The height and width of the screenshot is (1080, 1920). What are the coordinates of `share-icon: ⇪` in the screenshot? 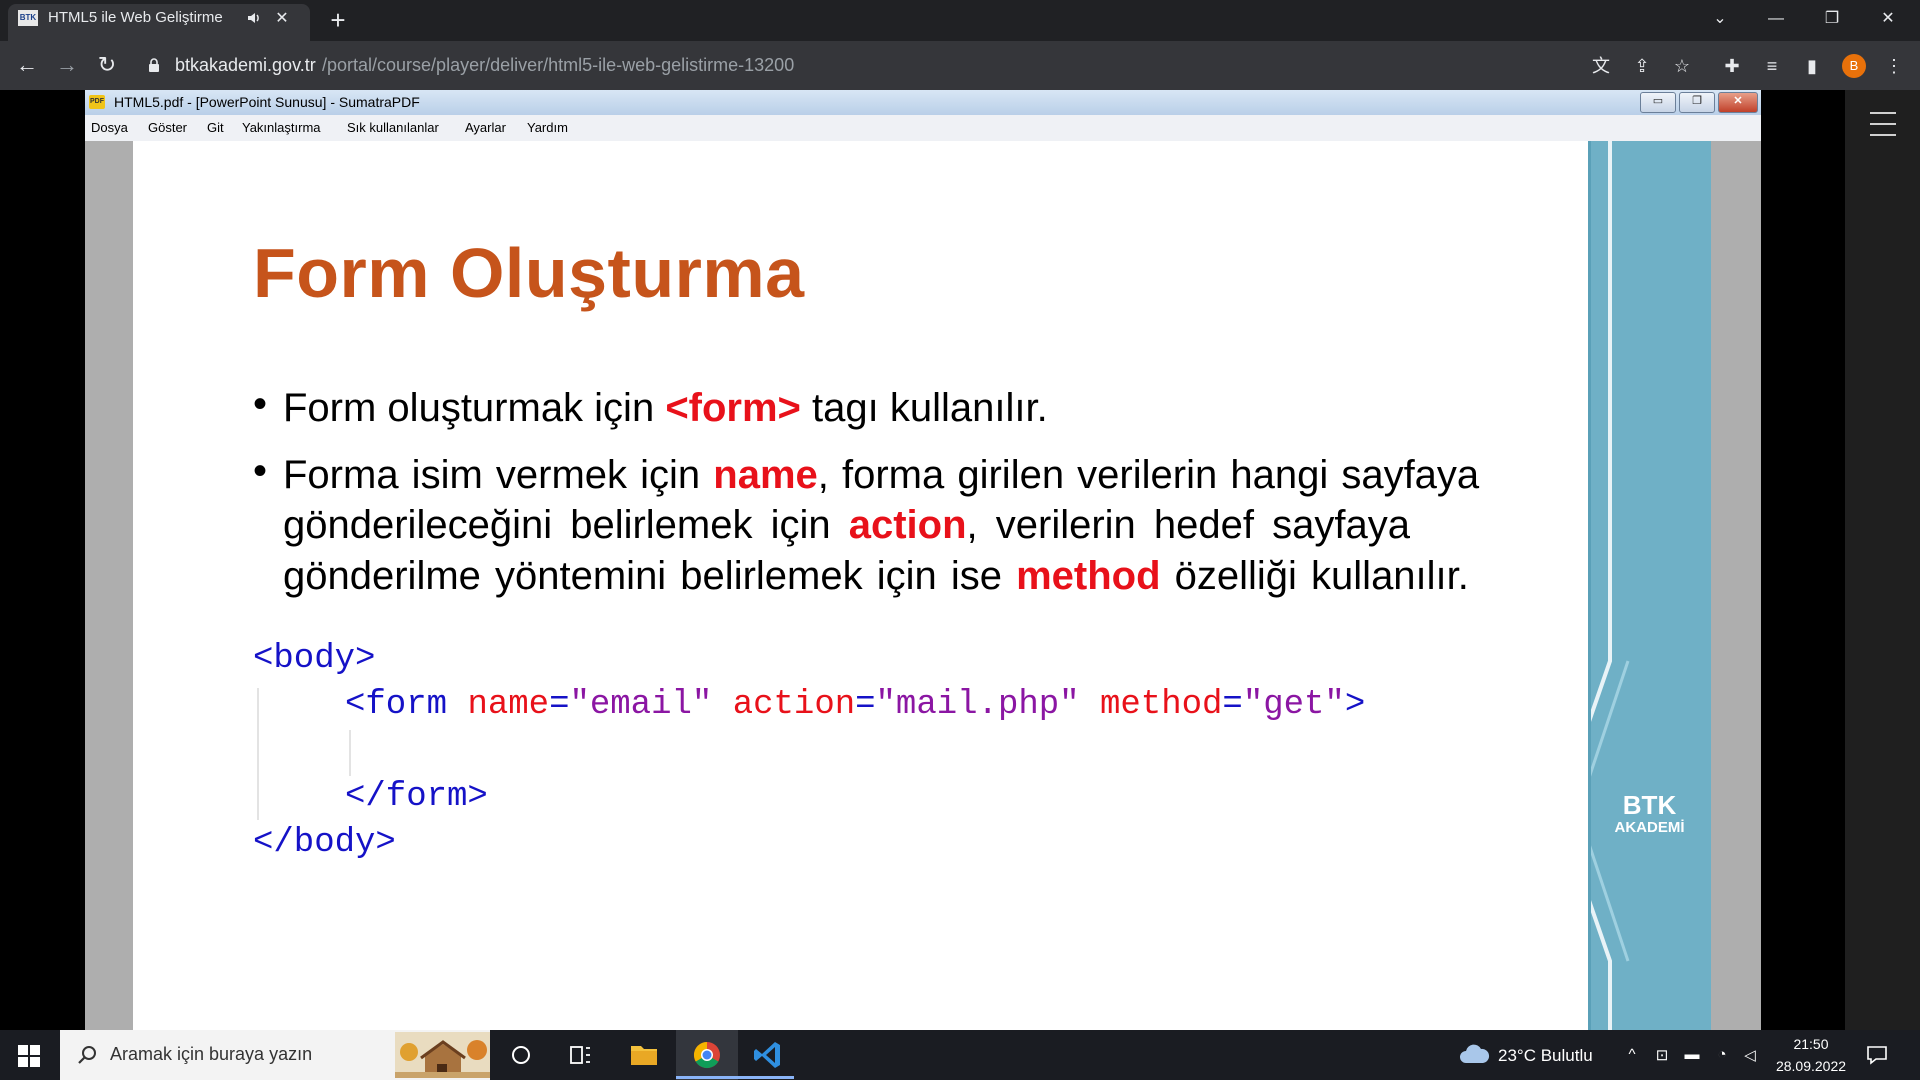 It's located at (1642, 66).